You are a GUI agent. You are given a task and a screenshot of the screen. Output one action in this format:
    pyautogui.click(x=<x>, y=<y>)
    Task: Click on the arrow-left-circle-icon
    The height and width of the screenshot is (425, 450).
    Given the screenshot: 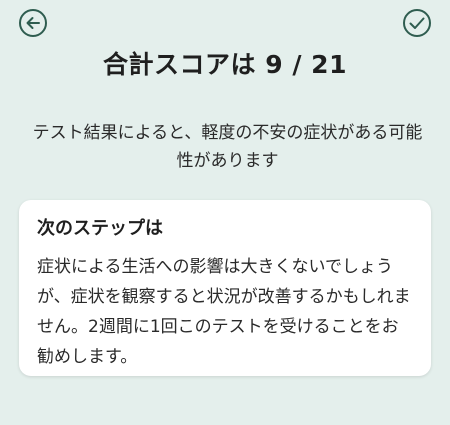 What is the action you would take?
    pyautogui.click(x=33, y=23)
    